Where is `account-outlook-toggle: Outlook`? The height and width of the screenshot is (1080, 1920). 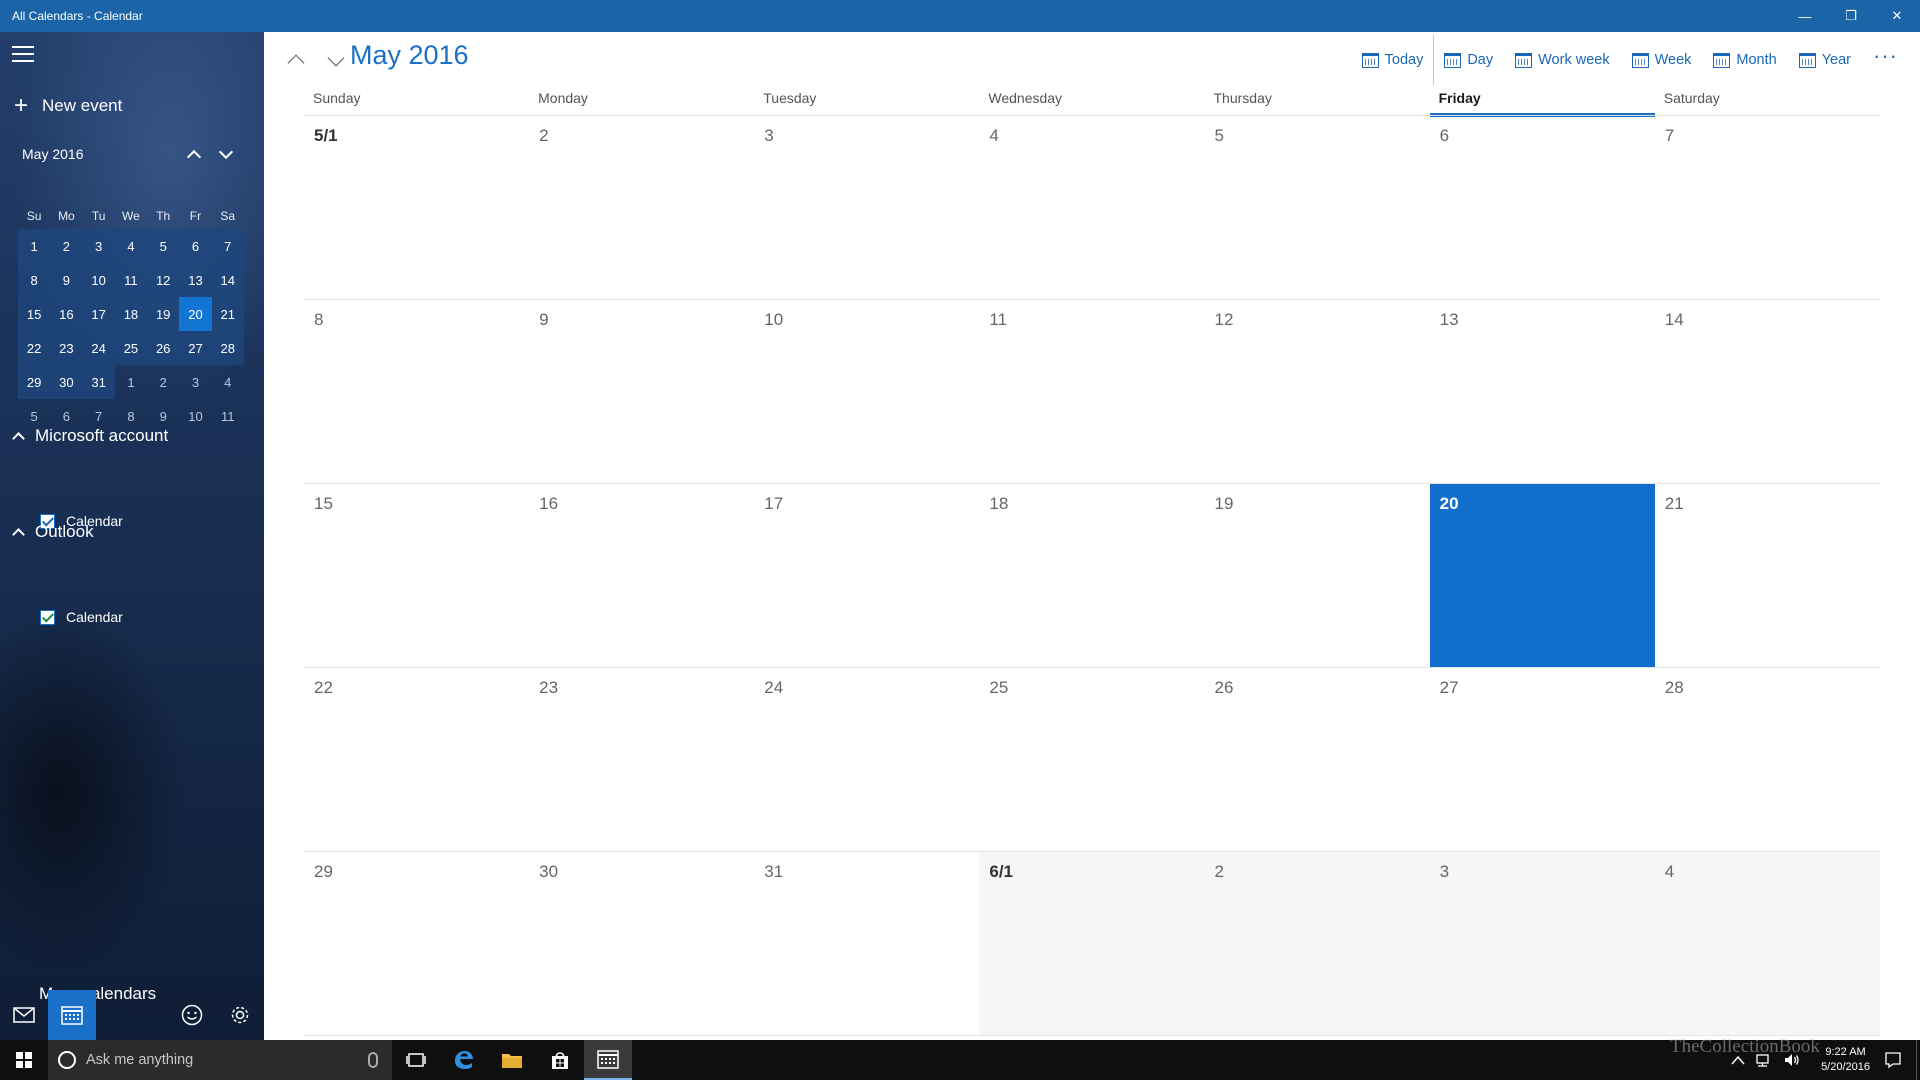 account-outlook-toggle: Outlook is located at coordinates (53, 532).